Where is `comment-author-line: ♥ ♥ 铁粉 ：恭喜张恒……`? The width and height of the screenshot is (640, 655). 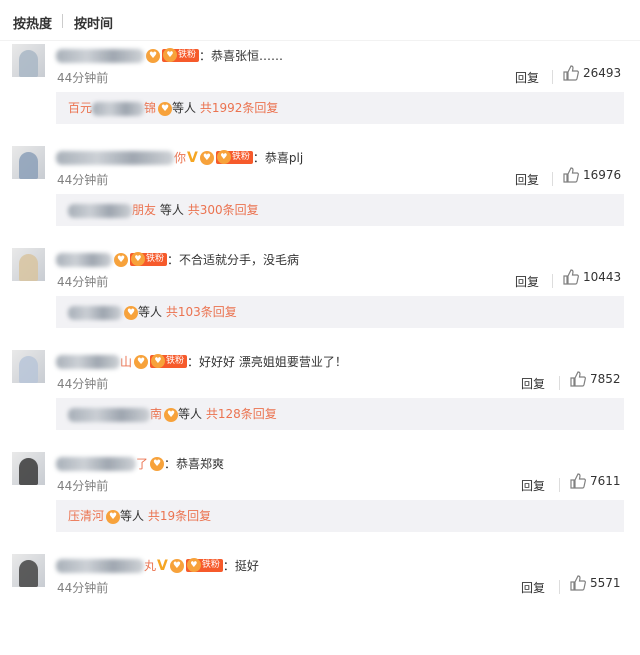 comment-author-line: ♥ ♥ 铁粉 ：恭喜张恒…… is located at coordinates (169, 56).